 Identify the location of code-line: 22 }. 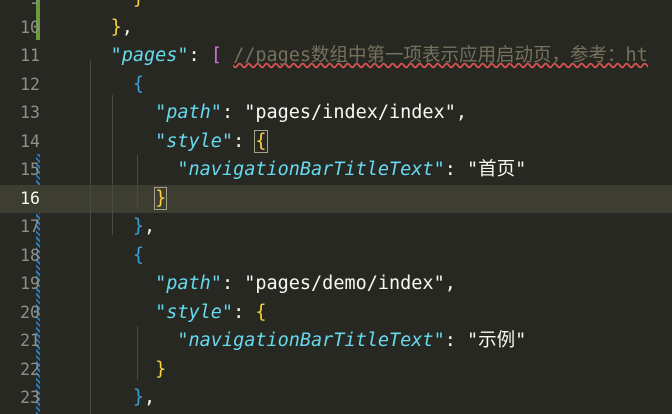
(336, 370).